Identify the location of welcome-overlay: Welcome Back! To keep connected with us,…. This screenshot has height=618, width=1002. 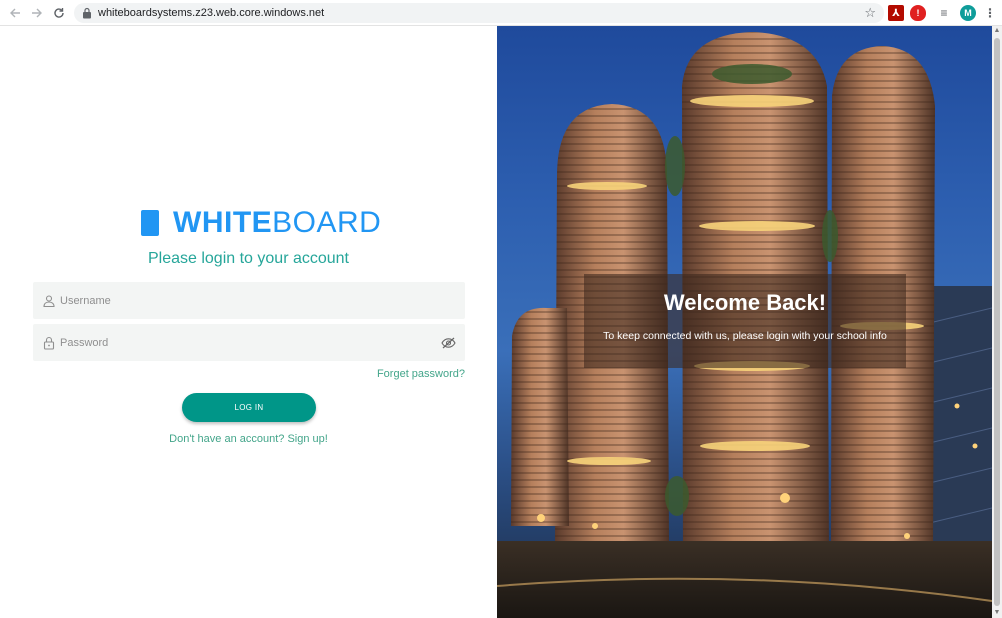
(745, 321).